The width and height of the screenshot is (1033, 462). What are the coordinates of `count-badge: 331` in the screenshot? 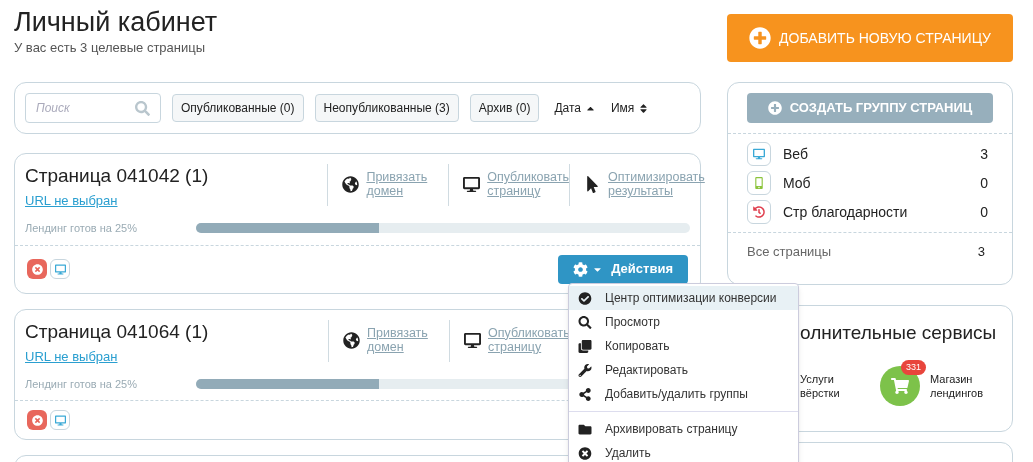 It's located at (914, 367).